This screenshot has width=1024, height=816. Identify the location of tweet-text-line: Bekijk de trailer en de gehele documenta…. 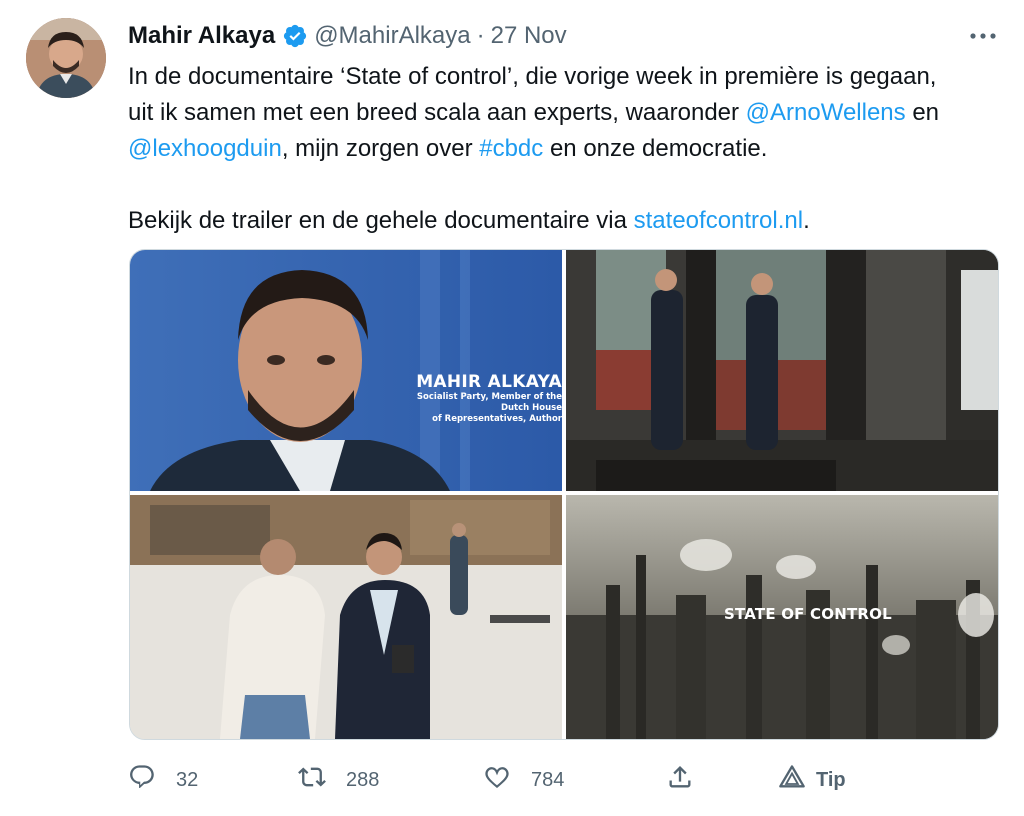
(568, 221).